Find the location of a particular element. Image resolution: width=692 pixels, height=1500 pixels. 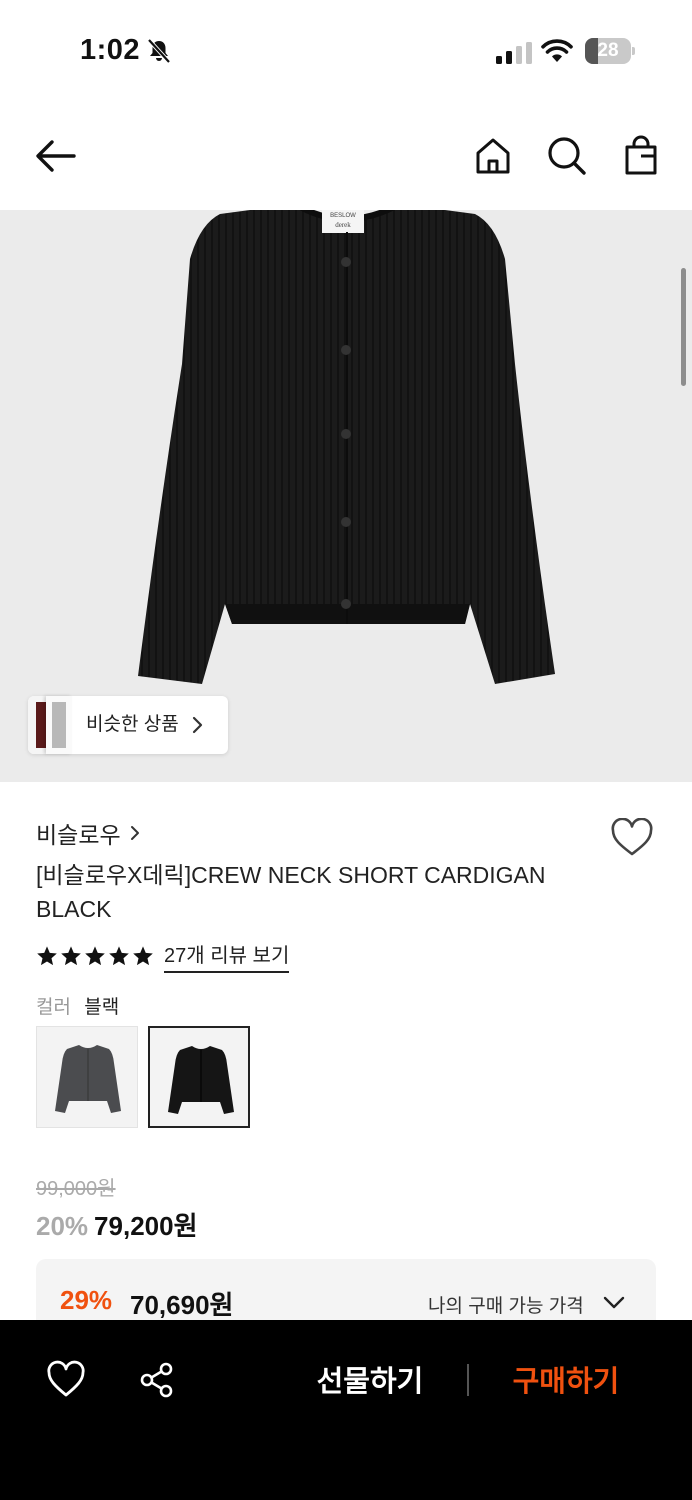

search-icon is located at coordinates (567, 156).